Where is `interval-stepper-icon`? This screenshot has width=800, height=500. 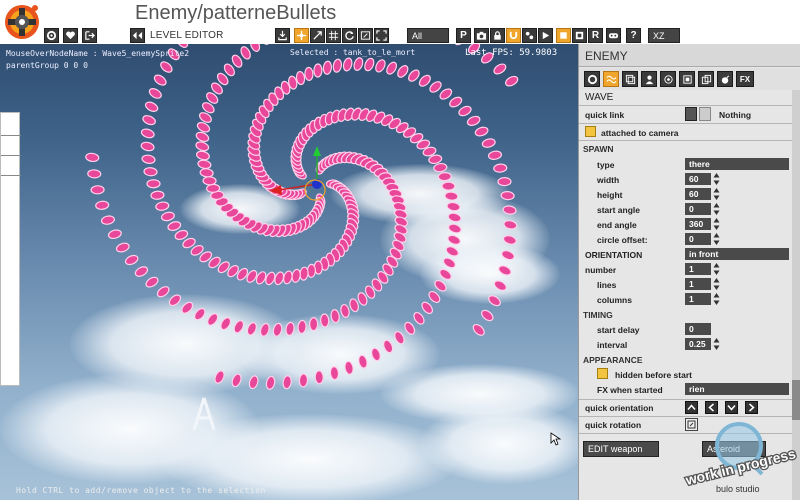
interval-stepper-icon is located at coordinates (716, 344).